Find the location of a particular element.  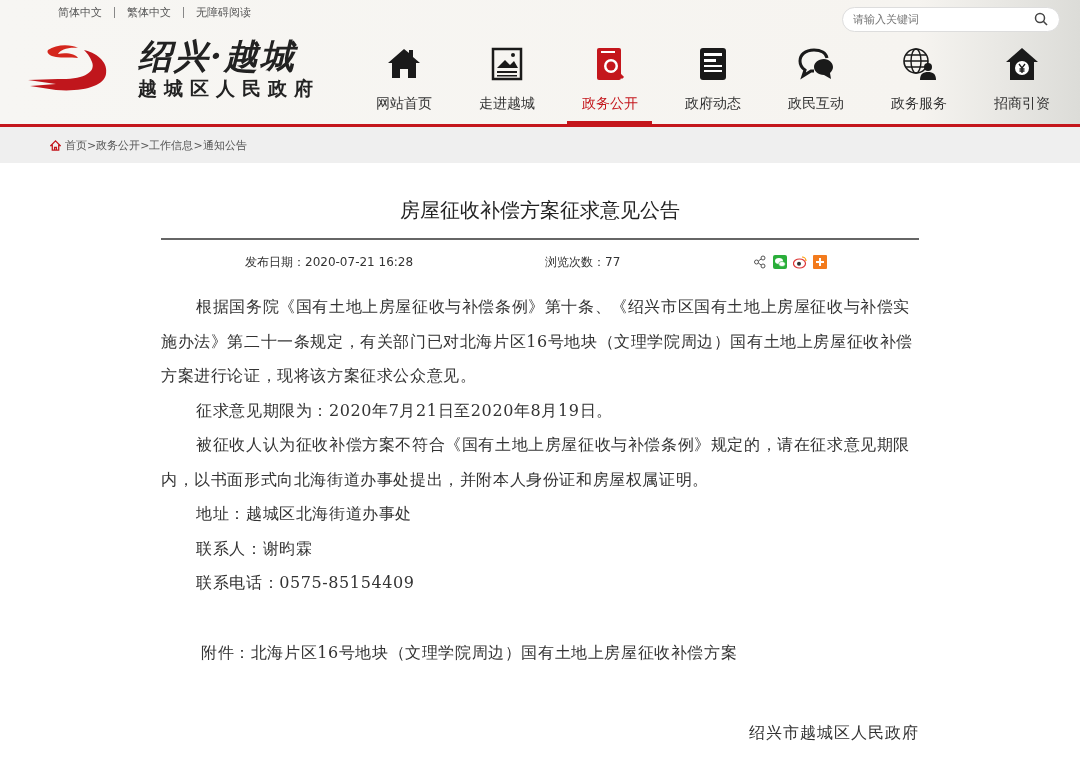

home-icon is located at coordinates (55, 145).